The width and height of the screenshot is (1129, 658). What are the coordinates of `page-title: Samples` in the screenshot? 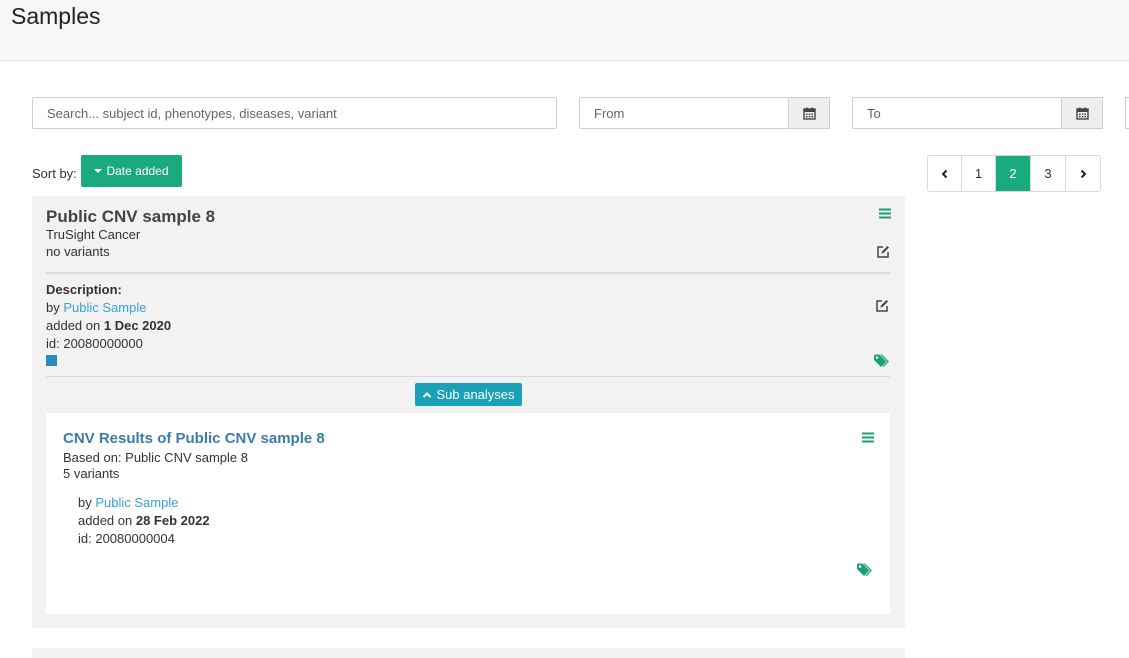 It's located at (56, 16).